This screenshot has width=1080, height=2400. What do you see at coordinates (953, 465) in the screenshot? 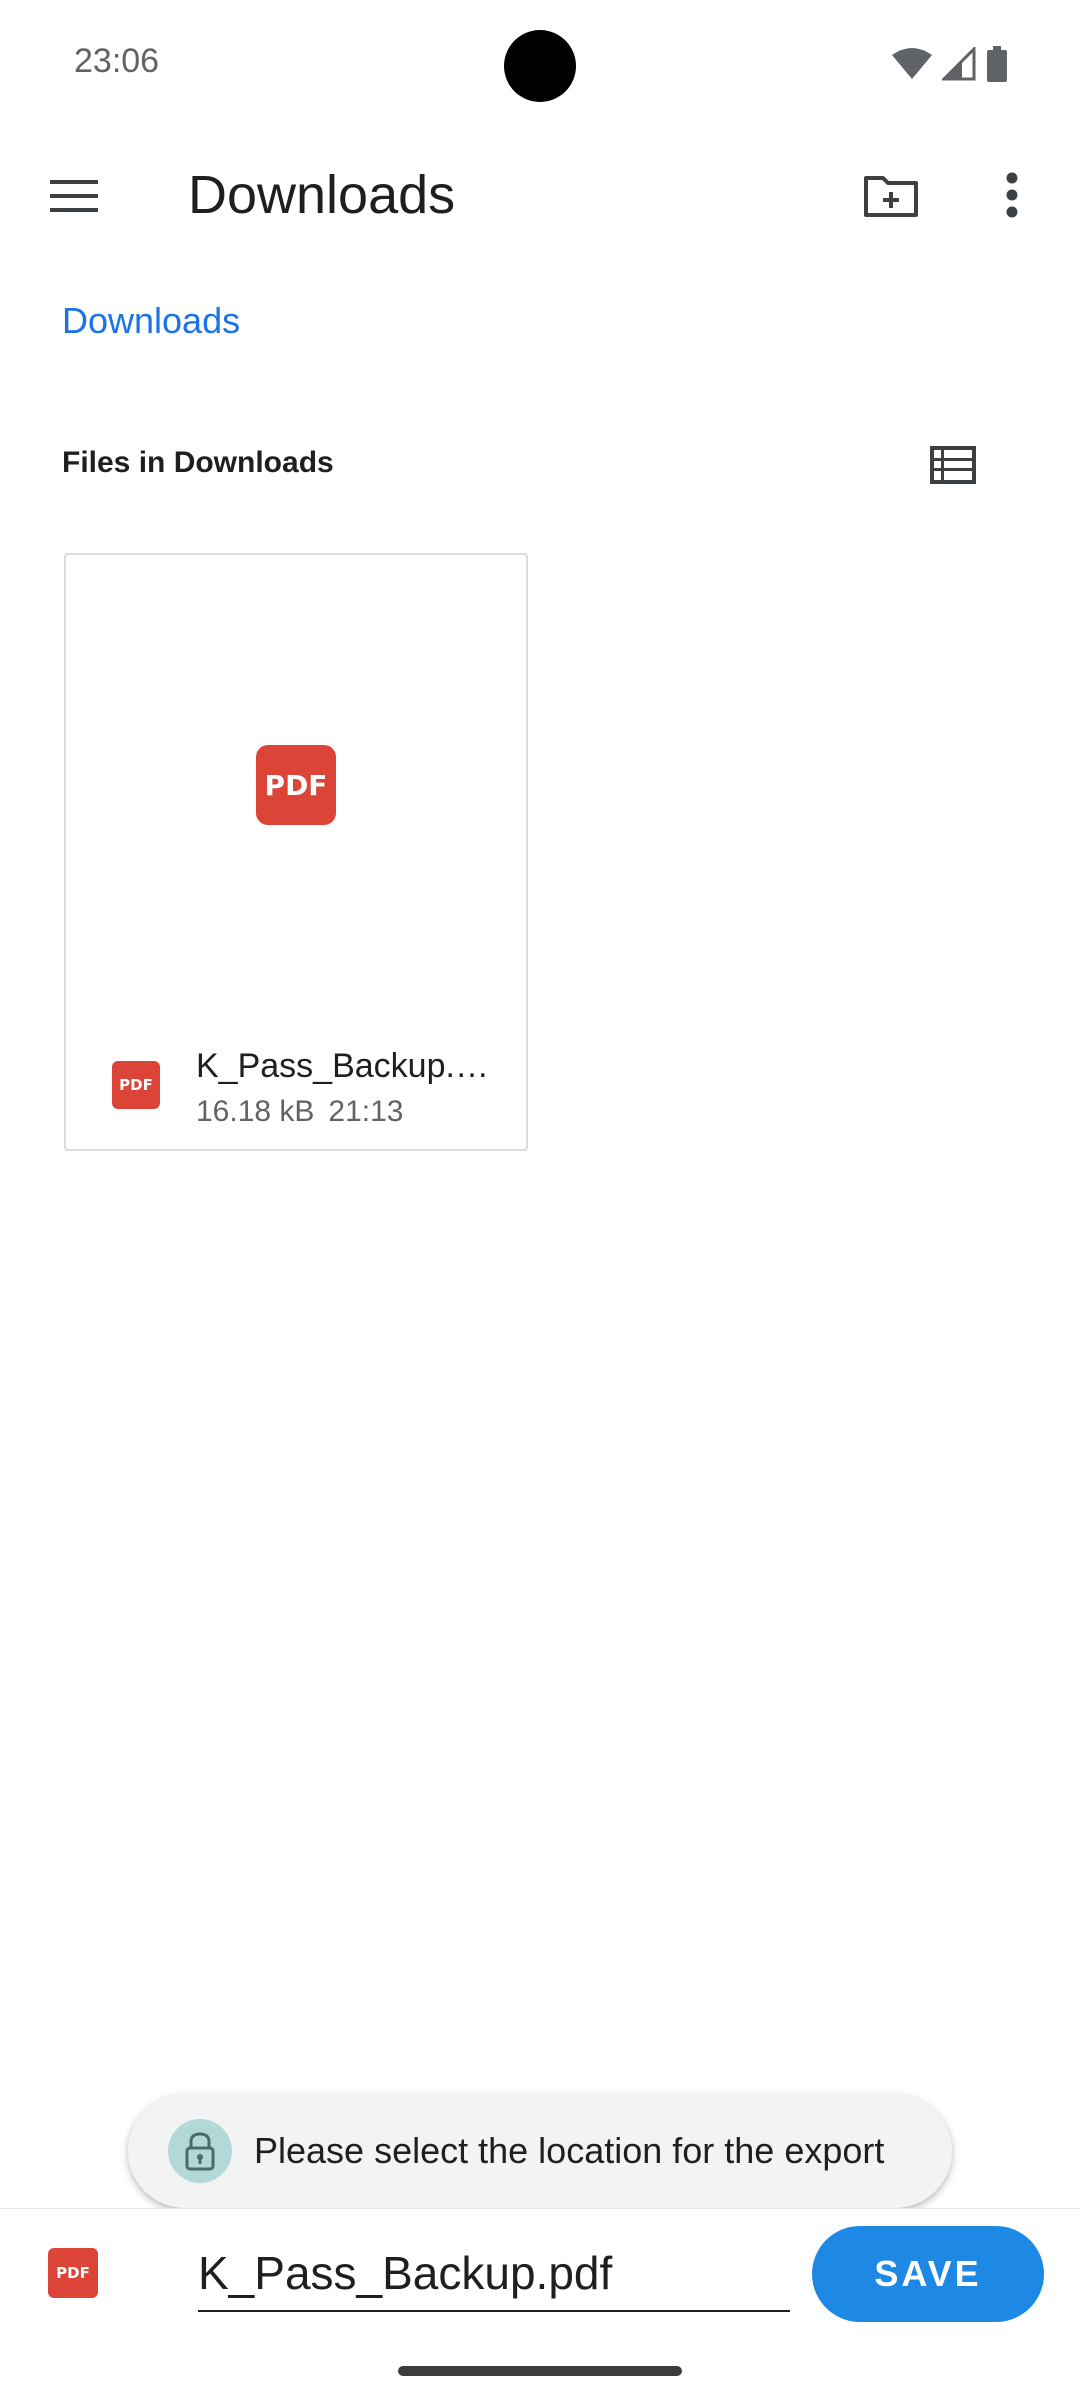
I see `list-view-icon` at bounding box center [953, 465].